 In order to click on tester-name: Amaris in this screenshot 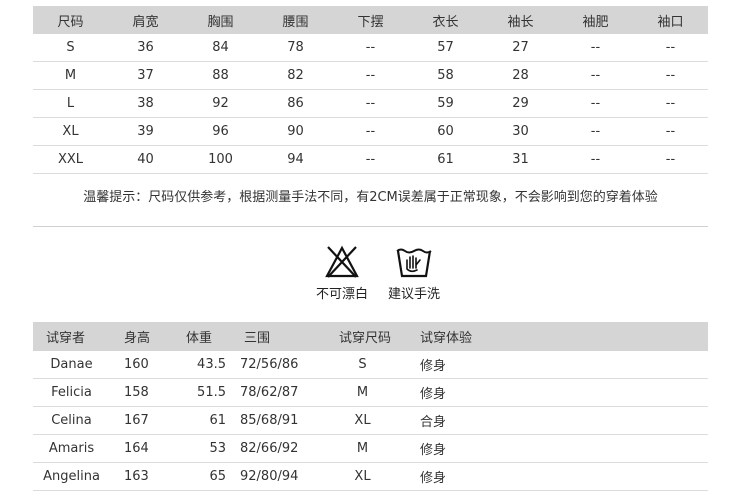, I will do `click(71, 448)`.